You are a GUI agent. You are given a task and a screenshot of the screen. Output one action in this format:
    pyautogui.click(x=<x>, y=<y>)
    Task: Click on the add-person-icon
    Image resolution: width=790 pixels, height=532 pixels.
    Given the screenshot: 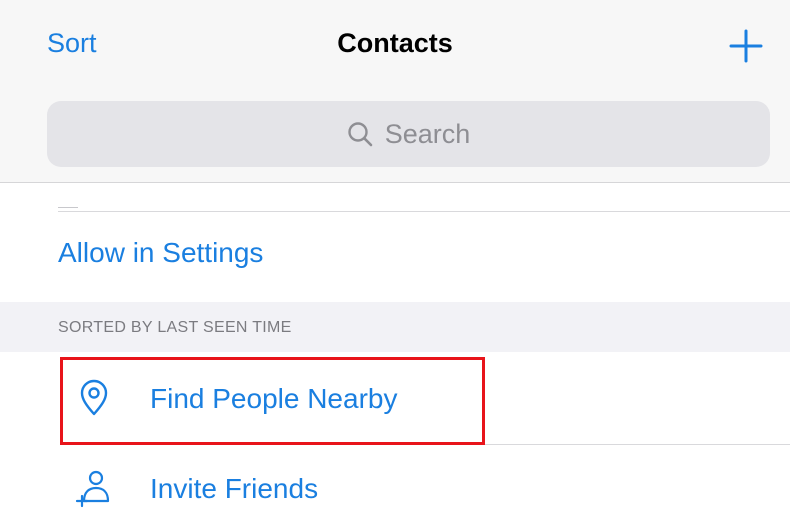 What is the action you would take?
    pyautogui.click(x=92, y=489)
    